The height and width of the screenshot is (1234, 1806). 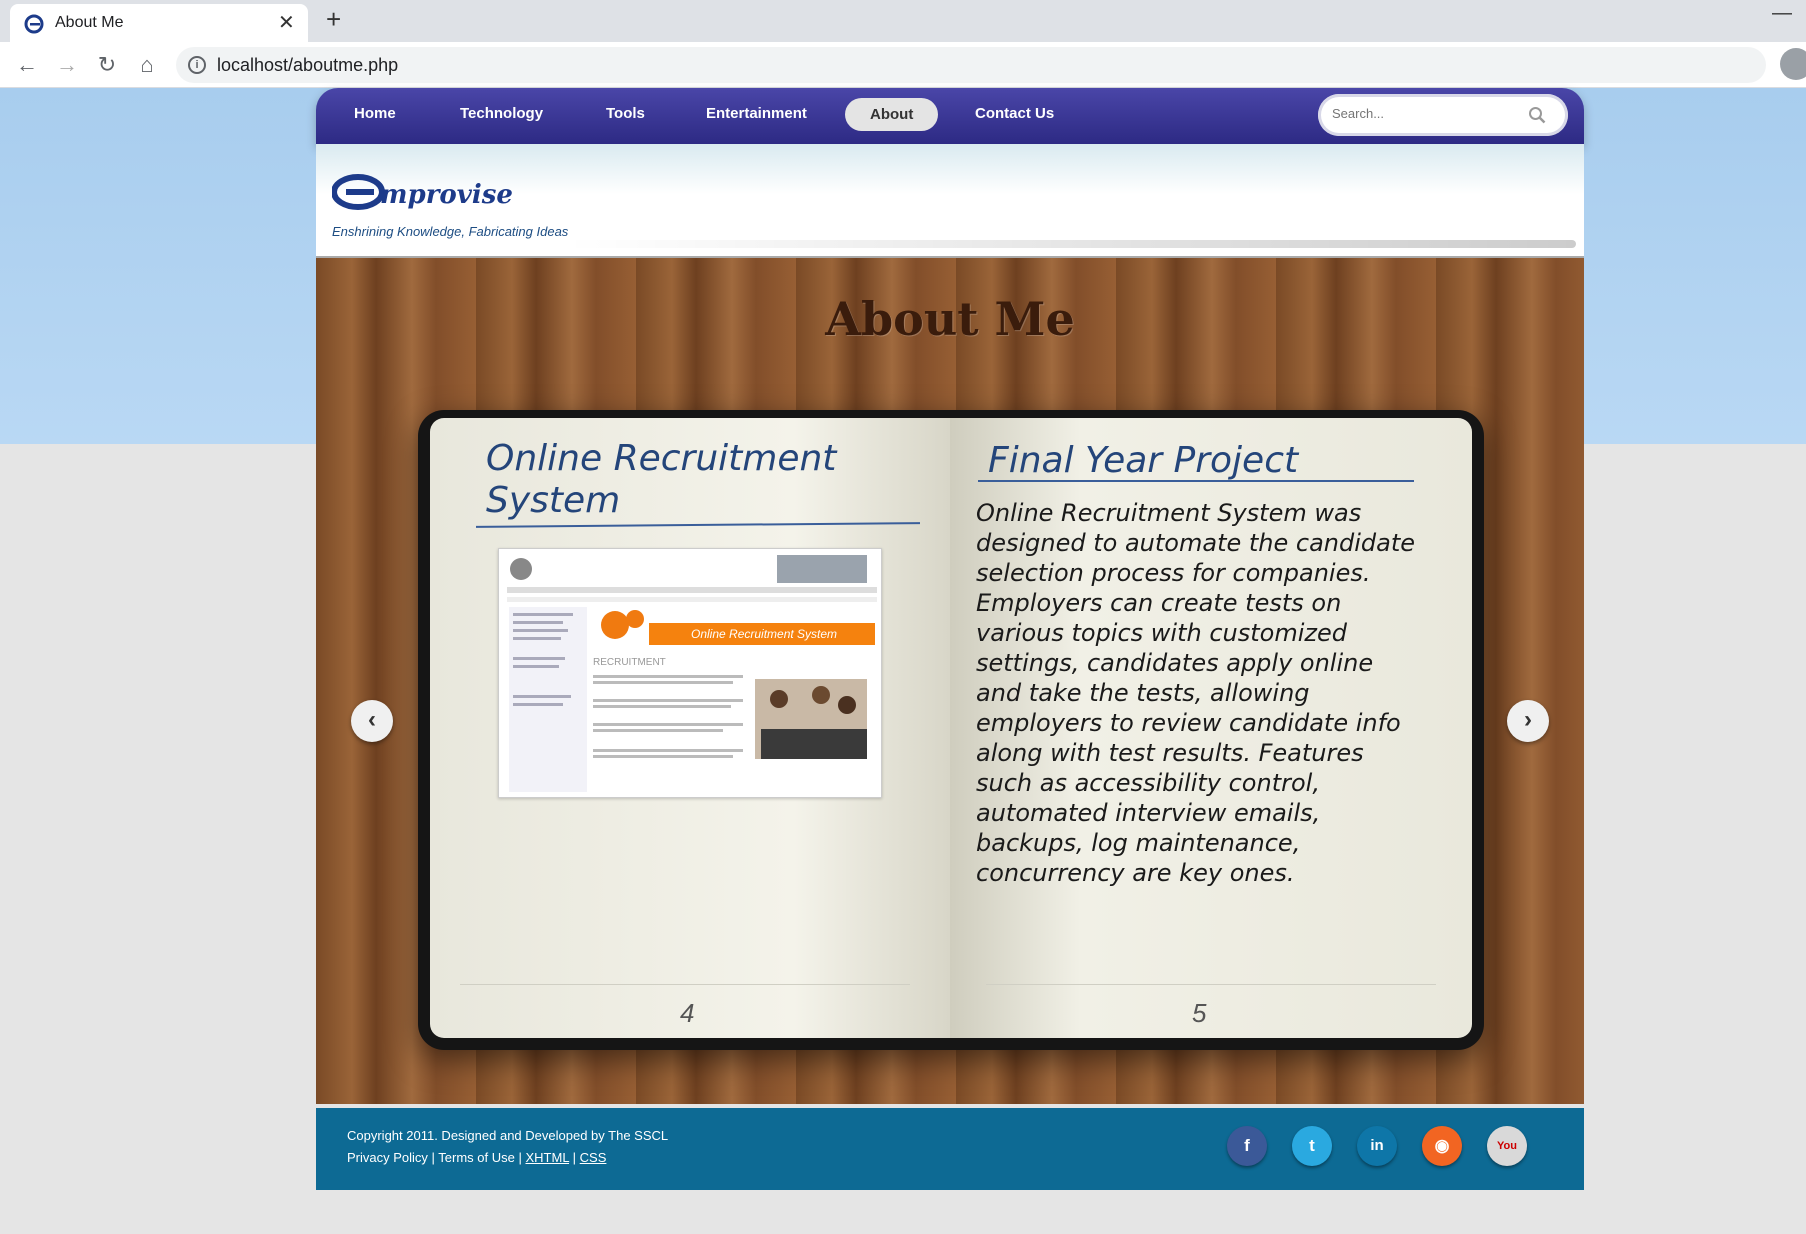 What do you see at coordinates (333, 19) in the screenshot?
I see `new-tab-icon: +` at bounding box center [333, 19].